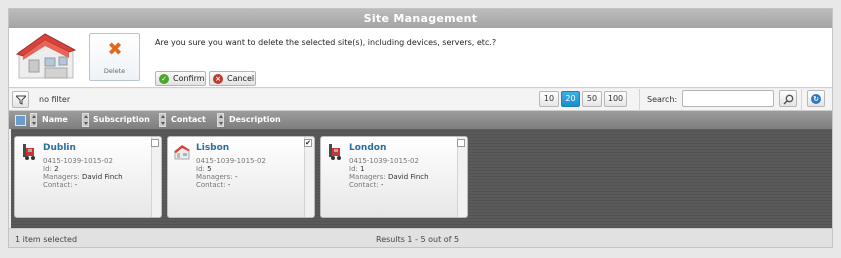 The height and width of the screenshot is (258, 841). What do you see at coordinates (592, 99) in the screenshot?
I see `page-size-50: 50` at bounding box center [592, 99].